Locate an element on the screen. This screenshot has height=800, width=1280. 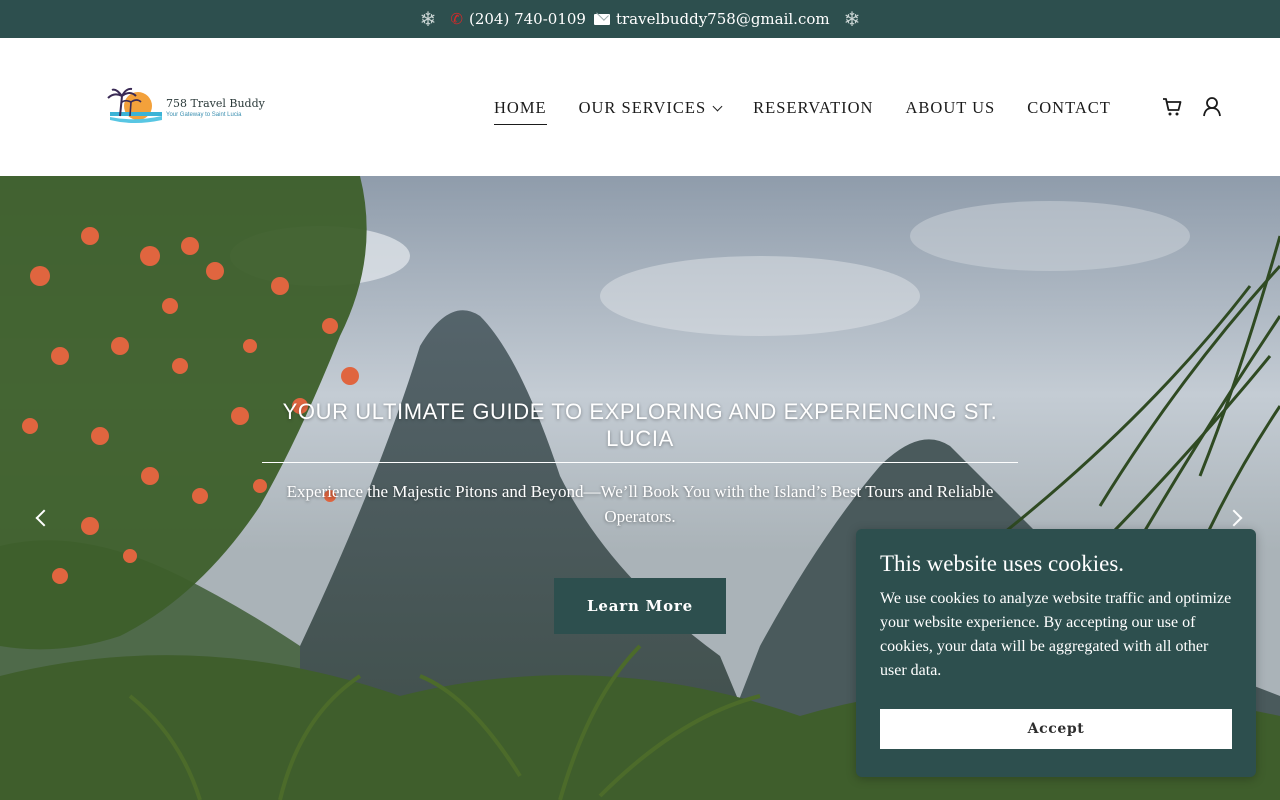
nav-our-services-label: OUR SERVICES is located at coordinates (642, 107).